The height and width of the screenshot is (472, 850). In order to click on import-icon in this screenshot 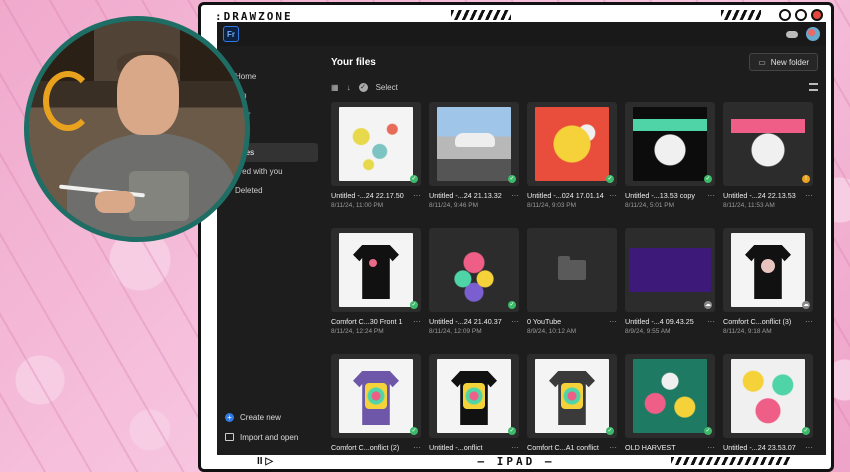, I will do `click(229, 437)`.